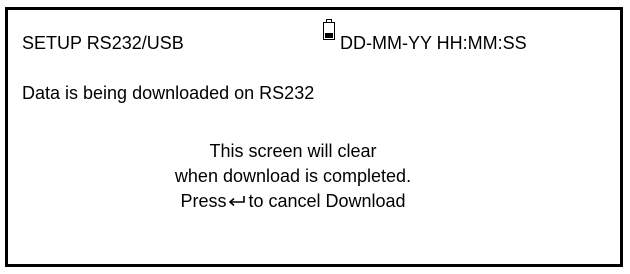 The image size is (630, 274). I want to click on screen-title: SETUP RS232/USB, so click(103, 43).